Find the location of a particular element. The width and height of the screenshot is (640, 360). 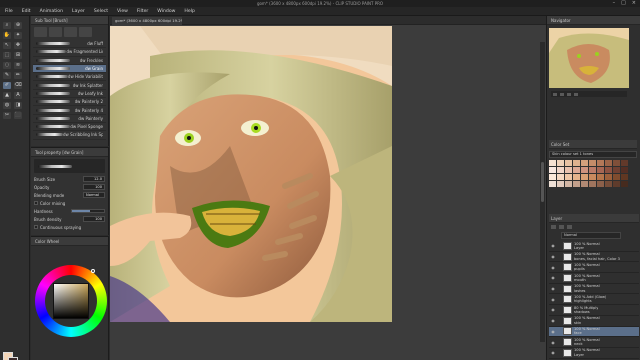

color-set-selector: Skin colour set 1 tones is located at coordinates (593, 154).